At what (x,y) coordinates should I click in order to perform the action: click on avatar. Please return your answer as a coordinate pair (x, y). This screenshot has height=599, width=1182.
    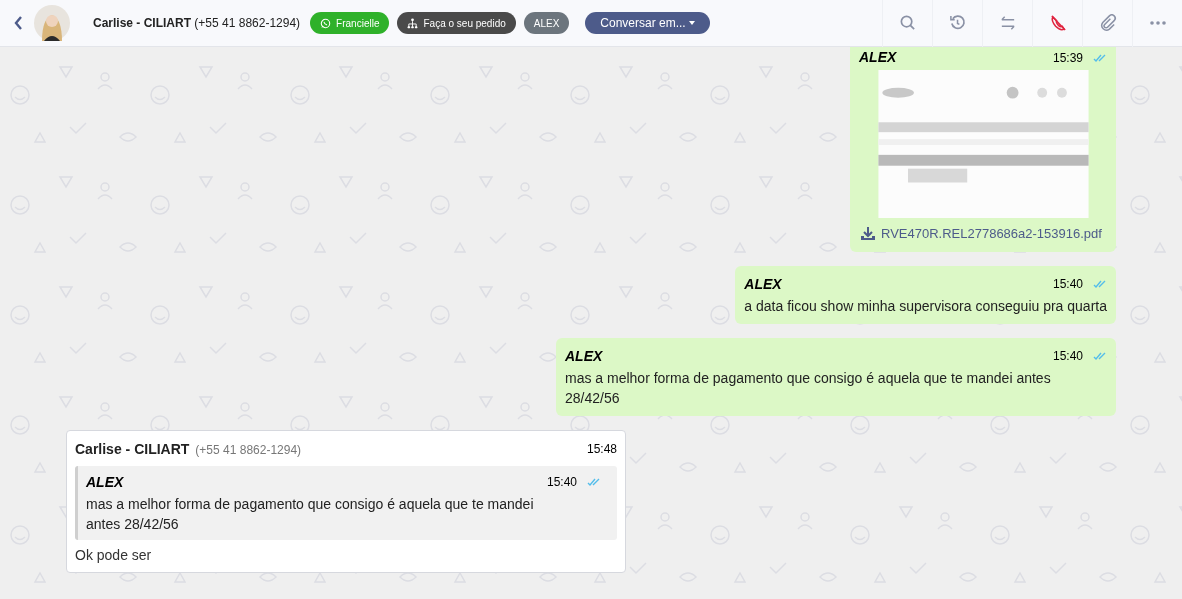
    Looking at the image, I should click on (52, 23).